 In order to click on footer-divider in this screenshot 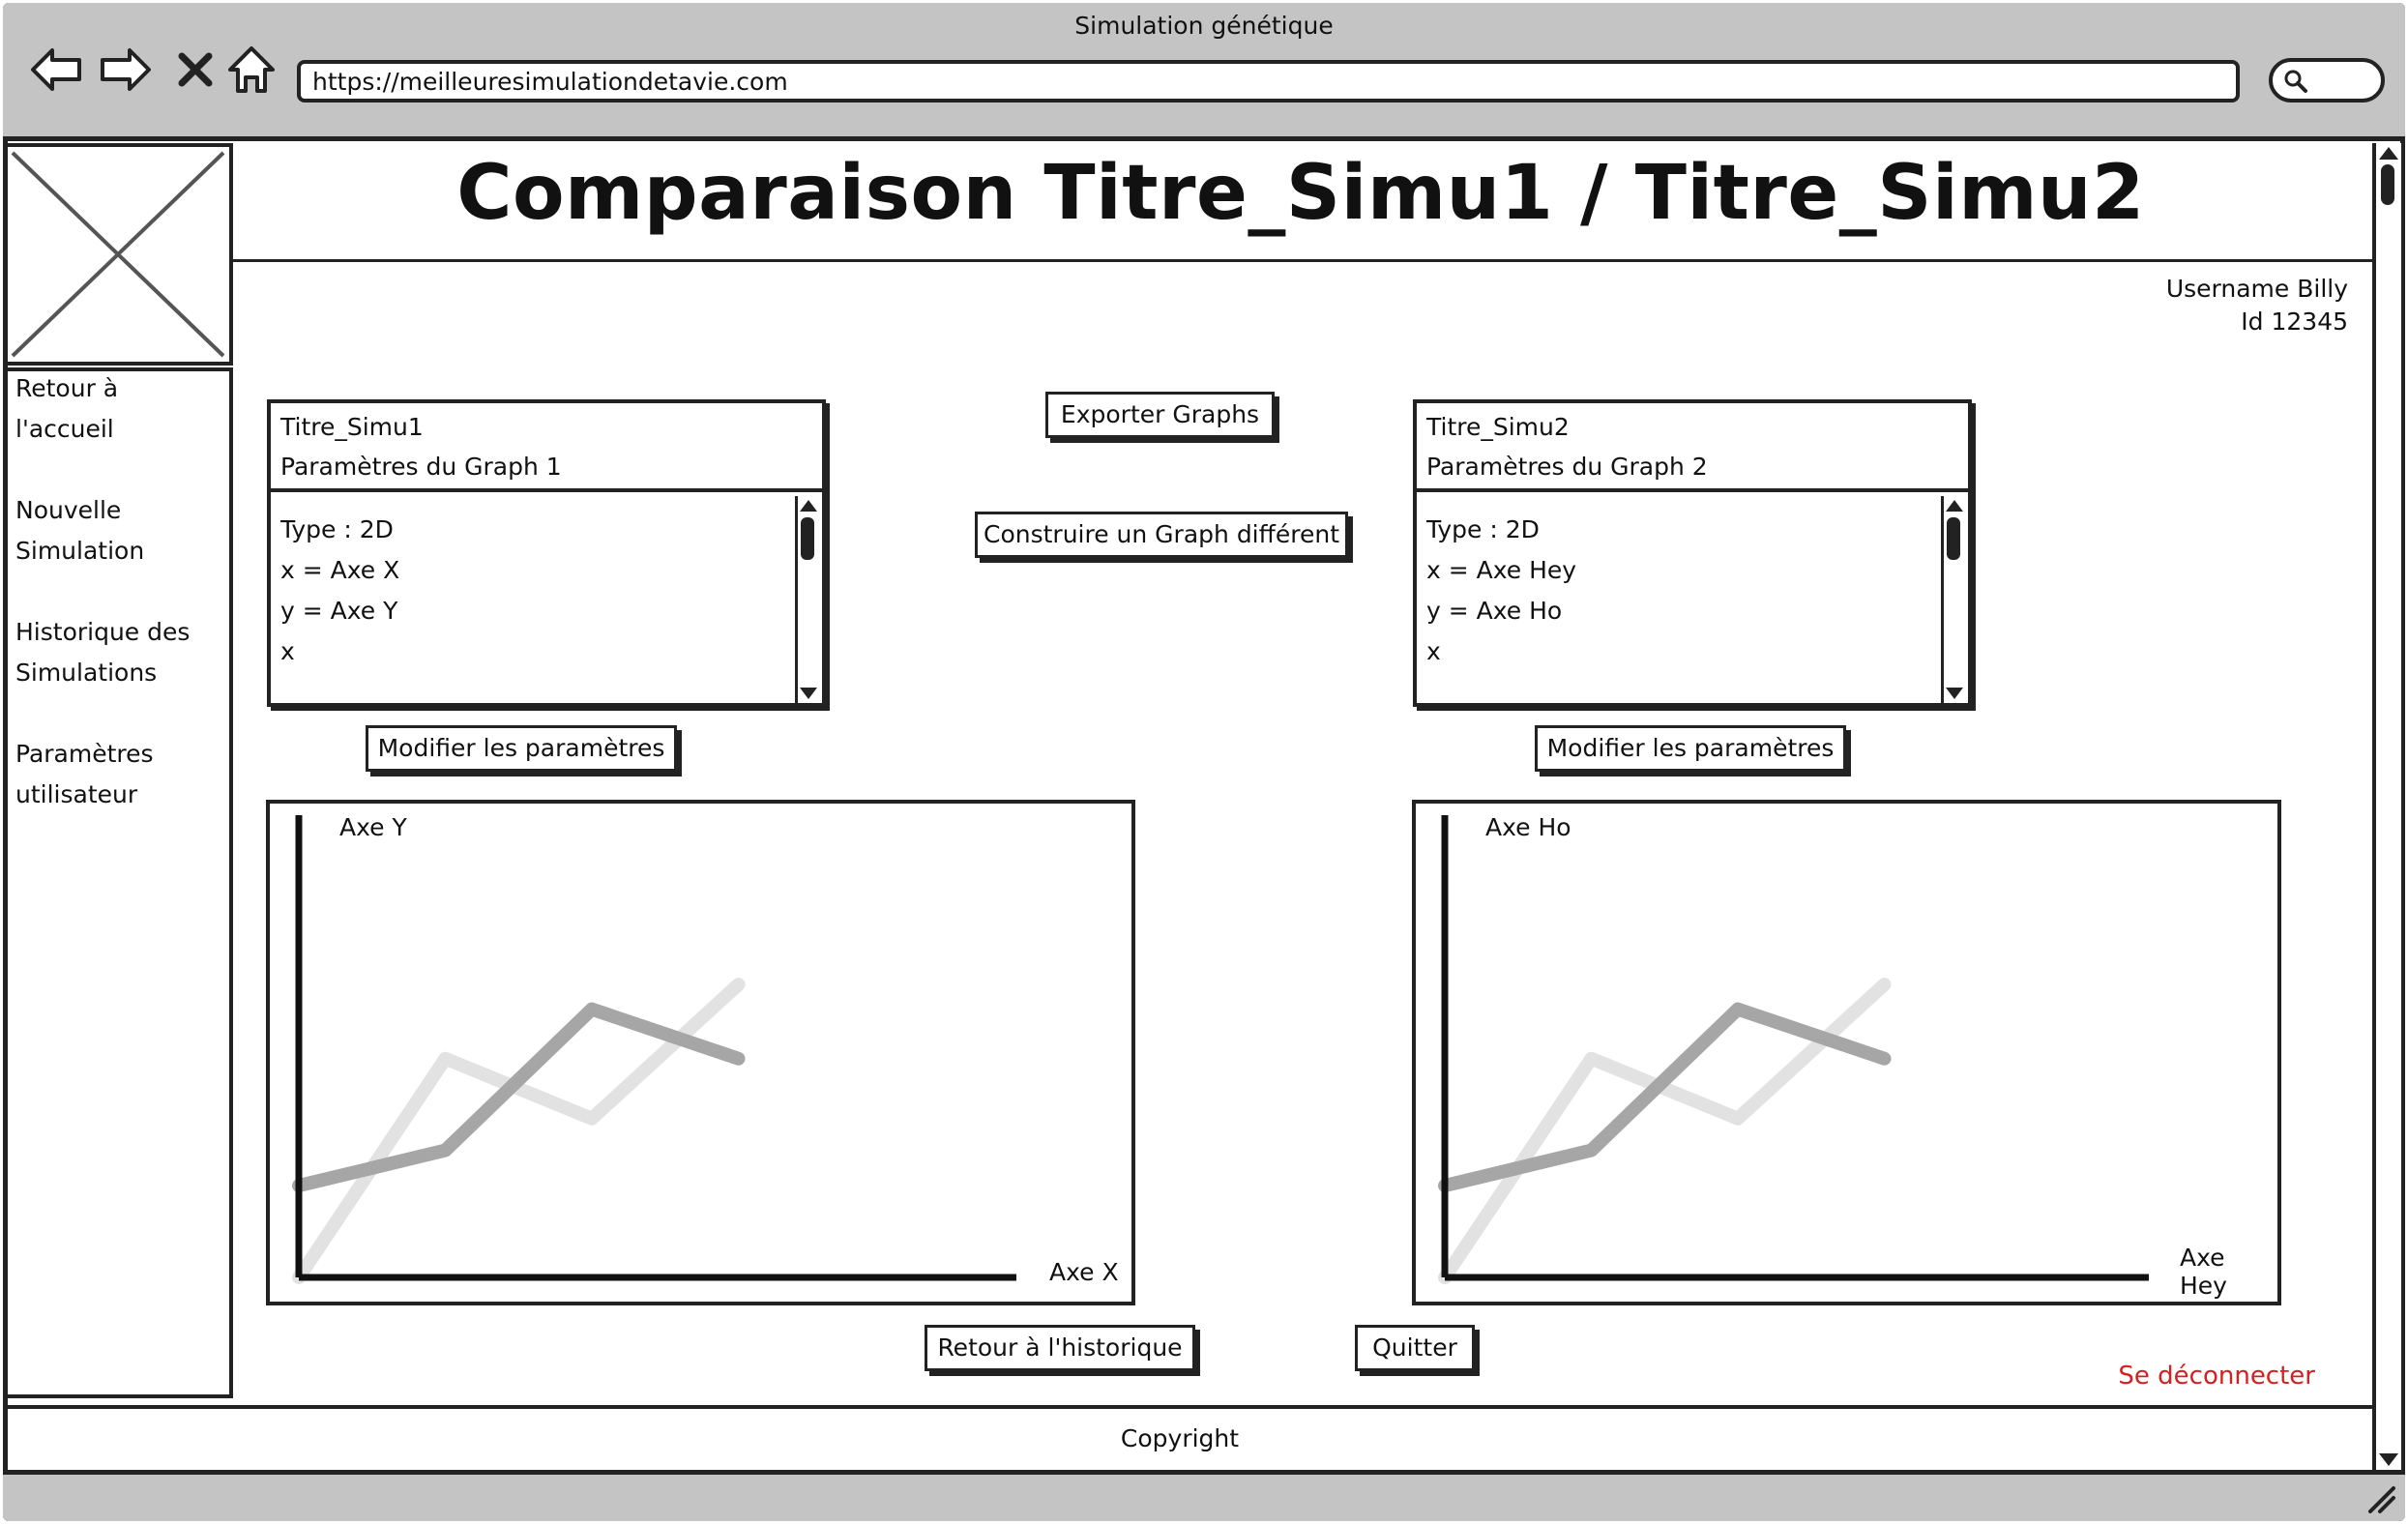, I will do `click(1187, 1407)`.